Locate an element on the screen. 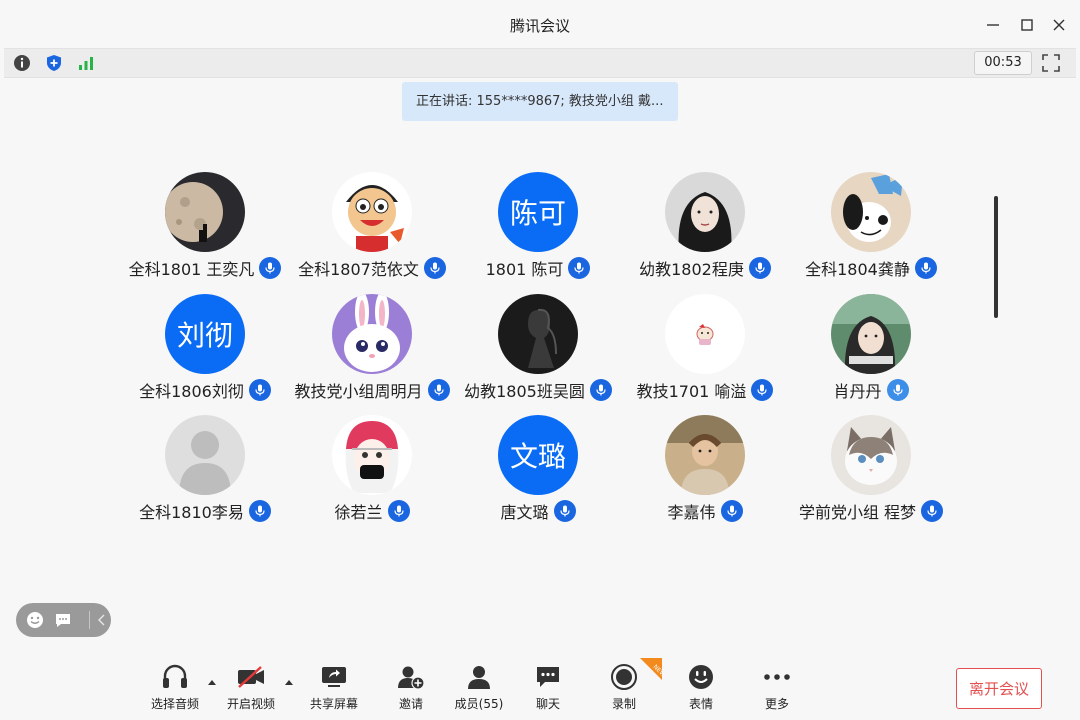 This screenshot has width=1080, height=720. participant-name-row: 全科1801 王奕凡 is located at coordinates (205, 268).